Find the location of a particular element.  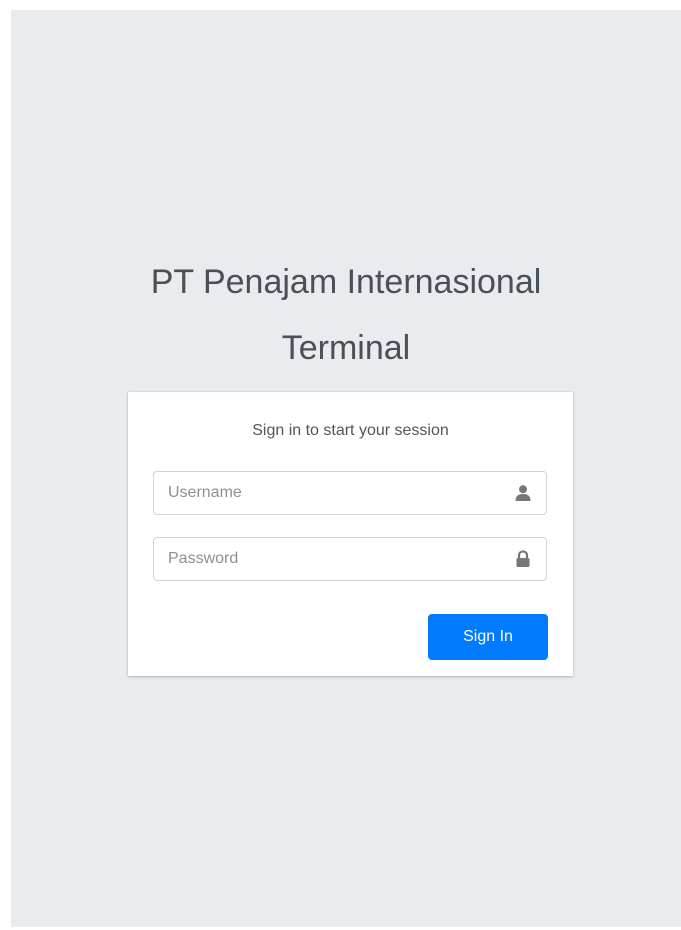

password-input is located at coordinates (324, 559).